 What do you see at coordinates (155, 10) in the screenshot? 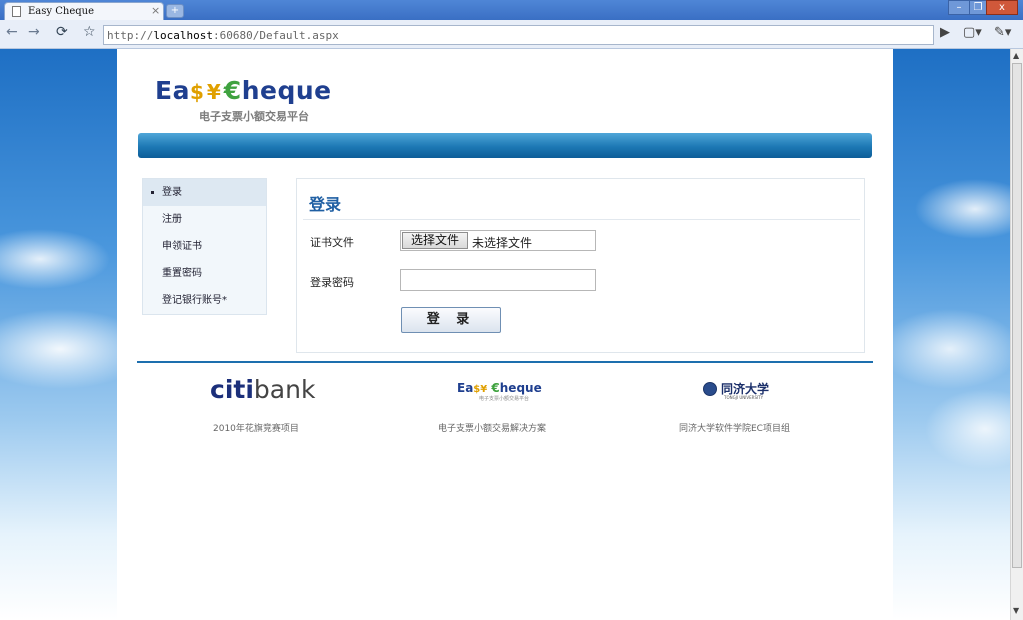
I see `close-tab-icon: ×` at bounding box center [155, 10].